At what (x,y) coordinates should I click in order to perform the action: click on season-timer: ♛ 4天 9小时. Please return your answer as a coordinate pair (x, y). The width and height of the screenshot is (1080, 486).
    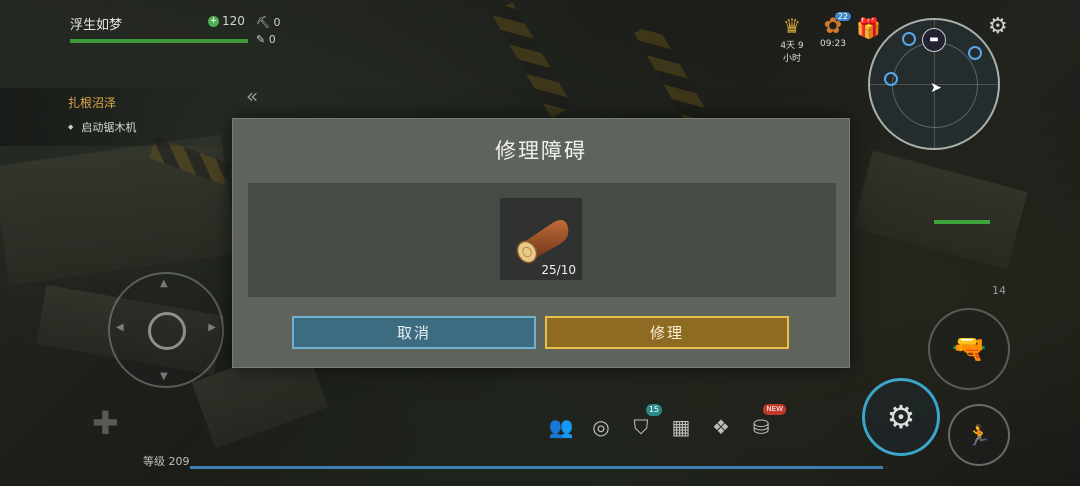
    Looking at the image, I should click on (792, 39).